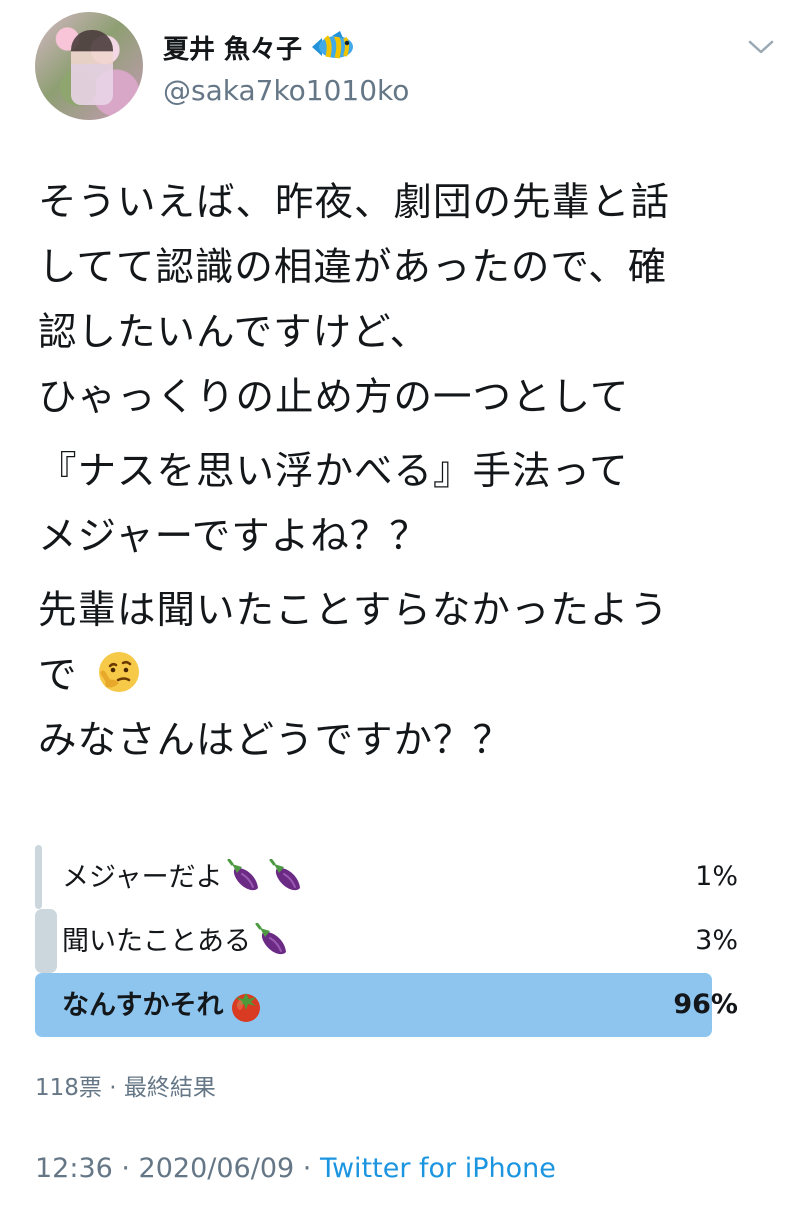  I want to click on tweet-timestamp: 12:36 · 2020/06/09 ·, so click(177, 1168).